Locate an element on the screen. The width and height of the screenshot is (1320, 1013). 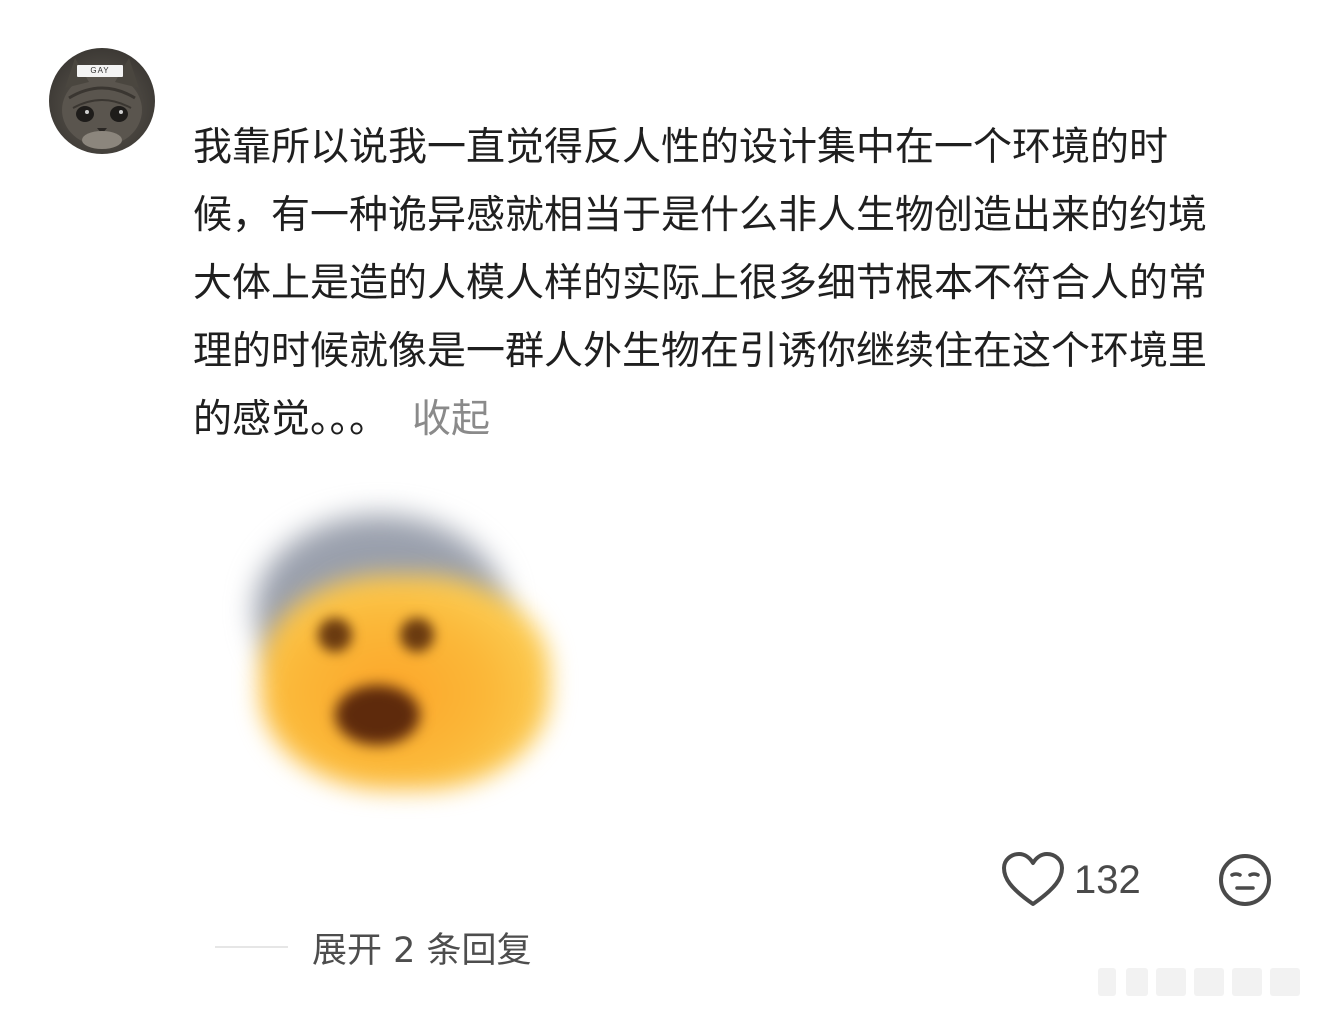
sticker-left-eye is located at coordinates (335, 635).